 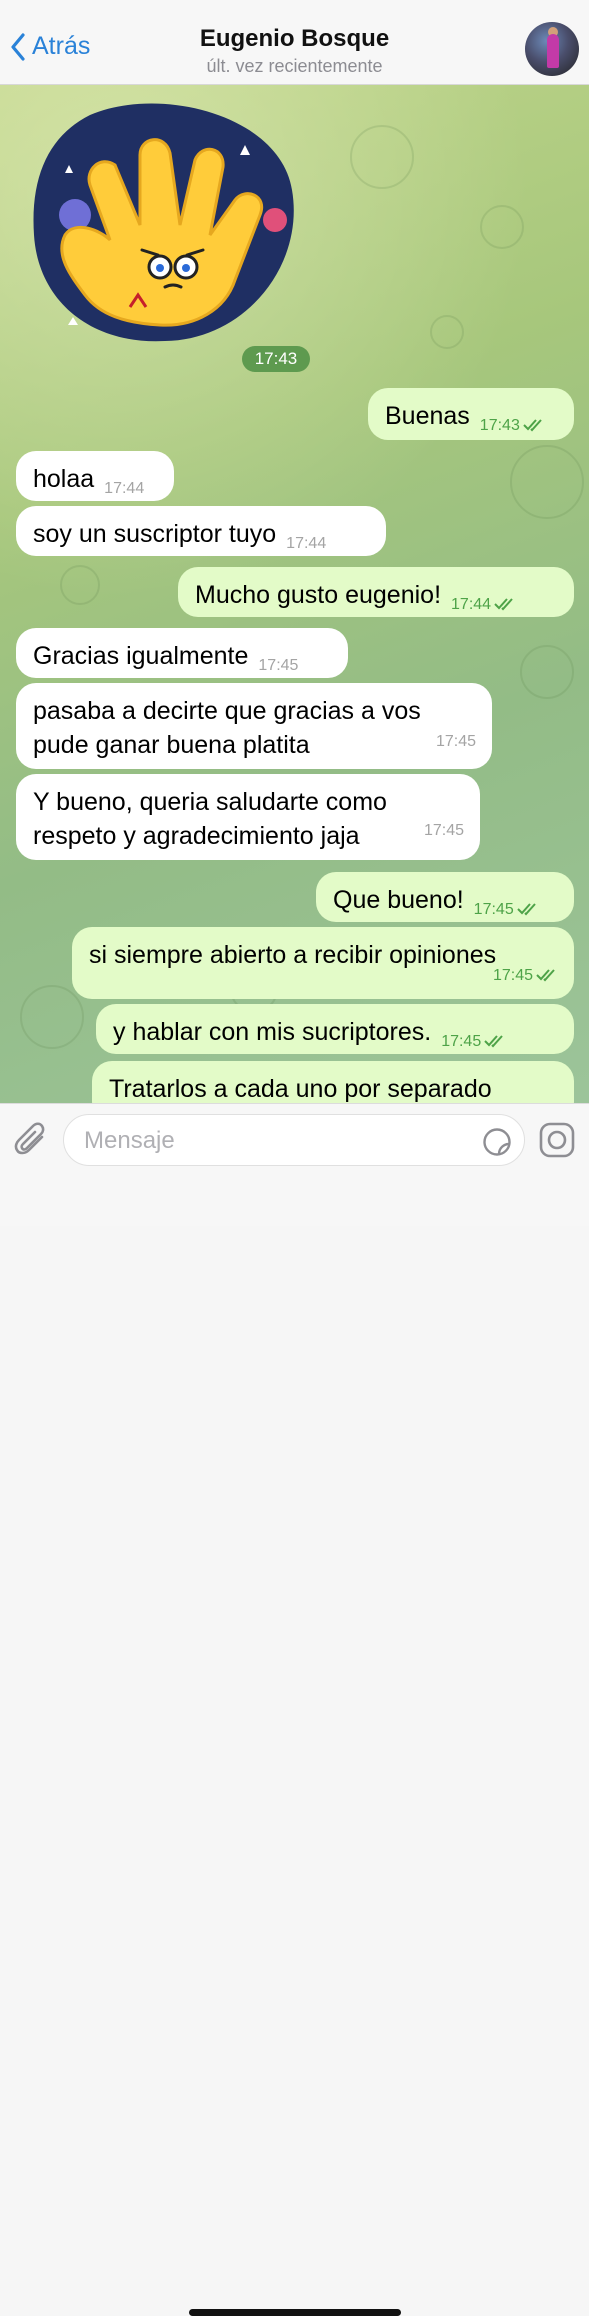 What do you see at coordinates (276, 359) in the screenshot?
I see `sticker-timestamp: 17:43` at bounding box center [276, 359].